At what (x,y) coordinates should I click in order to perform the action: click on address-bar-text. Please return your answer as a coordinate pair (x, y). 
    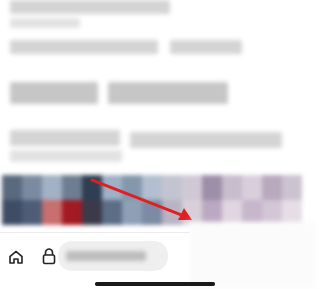
    Looking at the image, I should click on (106, 256).